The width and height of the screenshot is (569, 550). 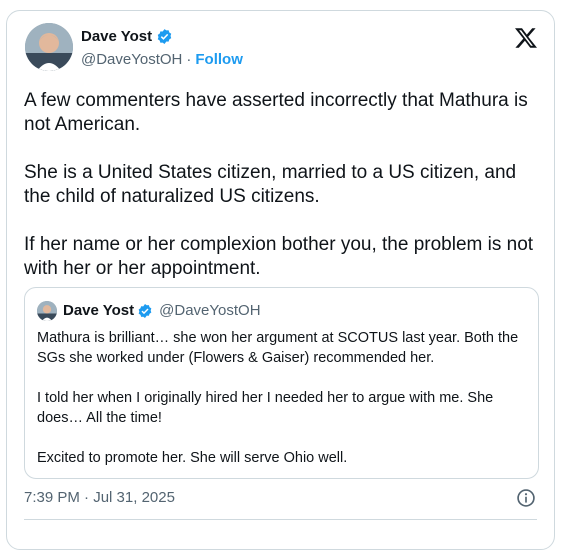 I want to click on tweet-timestamp: 7:39 PM · Jul 31, 2025, so click(x=99, y=497).